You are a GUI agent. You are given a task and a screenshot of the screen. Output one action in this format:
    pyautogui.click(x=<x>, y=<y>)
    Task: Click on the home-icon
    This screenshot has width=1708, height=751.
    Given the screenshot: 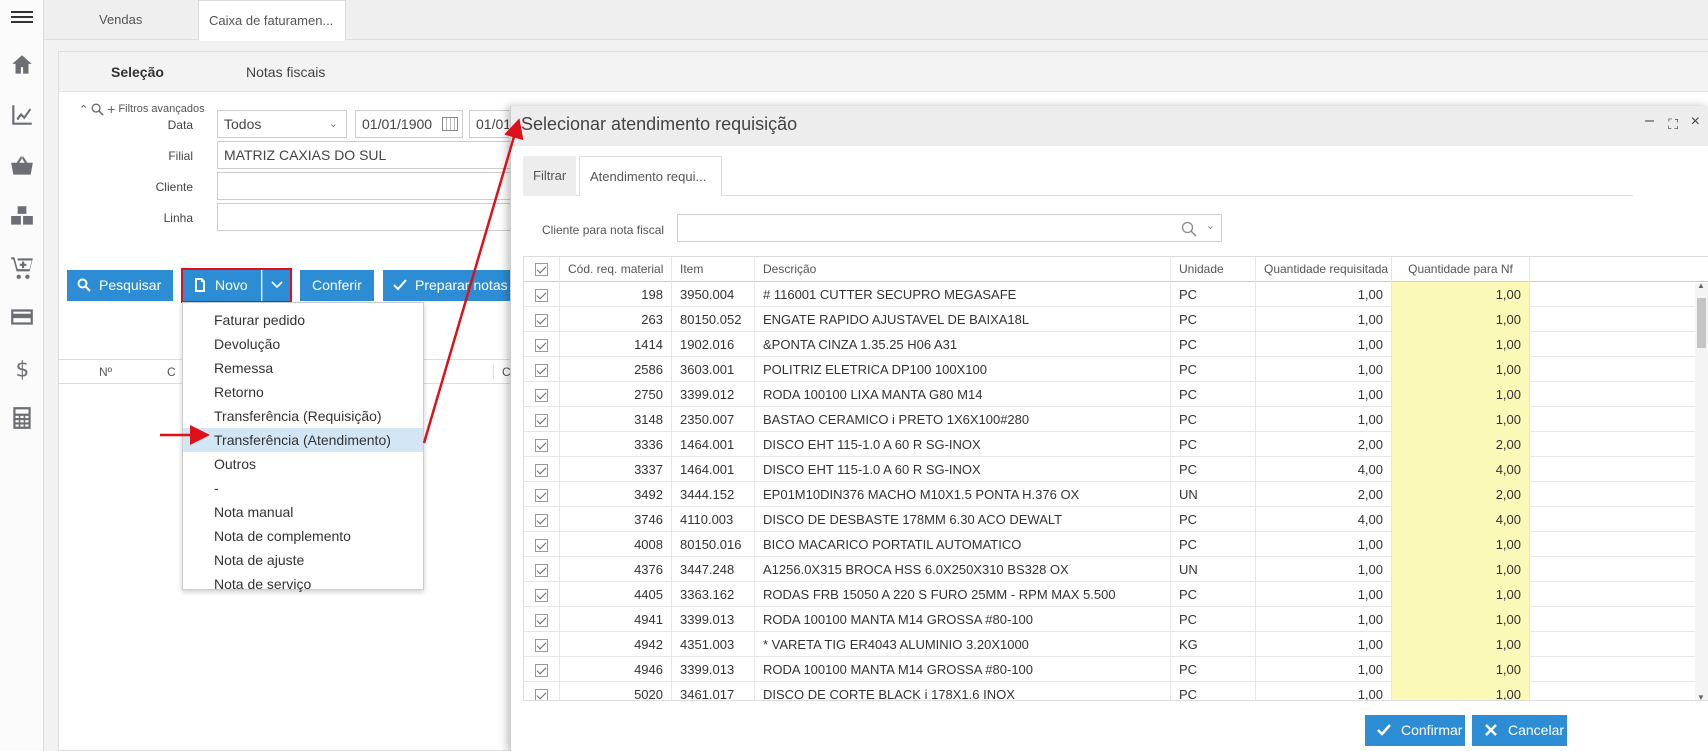 What is the action you would take?
    pyautogui.click(x=22, y=65)
    